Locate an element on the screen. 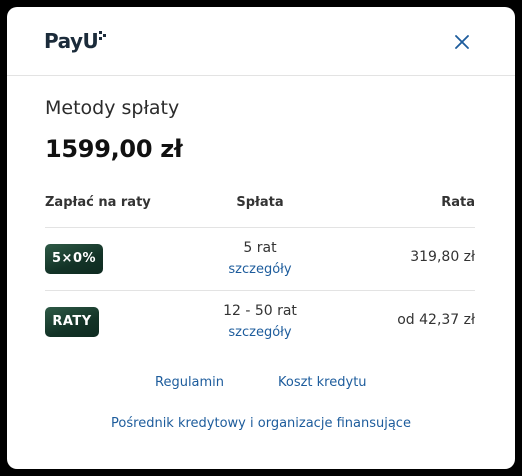 The height and width of the screenshot is (476, 522). column-header-rate: Rata is located at coordinates (458, 202).